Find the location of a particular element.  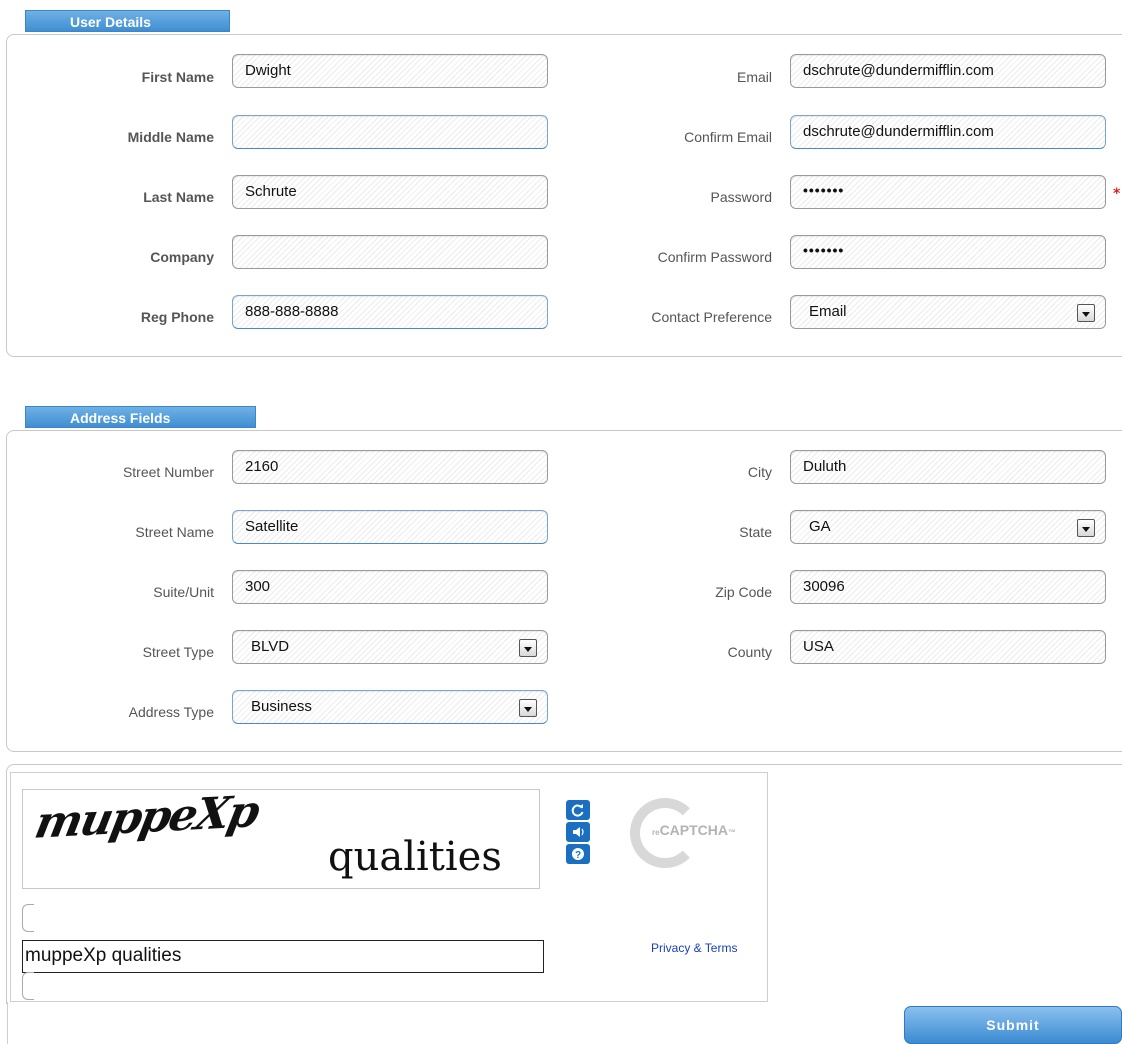

confirm-email-label: Confirm Email is located at coordinates (728, 137).